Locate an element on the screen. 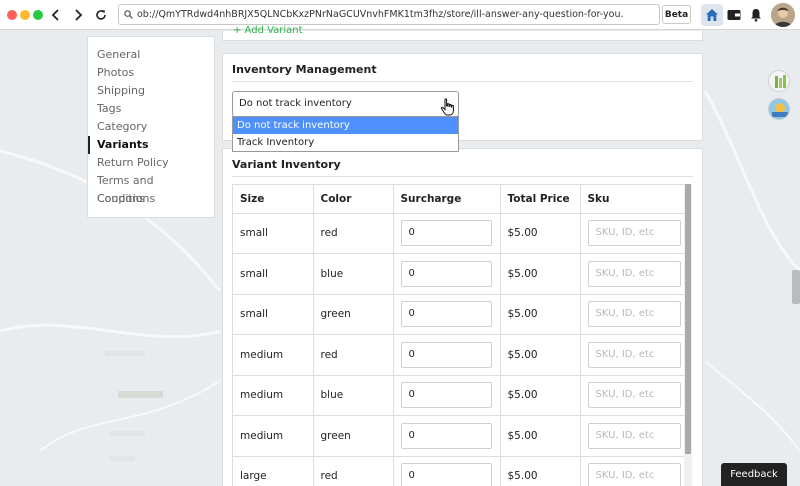 This screenshot has height=486, width=800. cell-color: green is located at coordinates (353, 314).